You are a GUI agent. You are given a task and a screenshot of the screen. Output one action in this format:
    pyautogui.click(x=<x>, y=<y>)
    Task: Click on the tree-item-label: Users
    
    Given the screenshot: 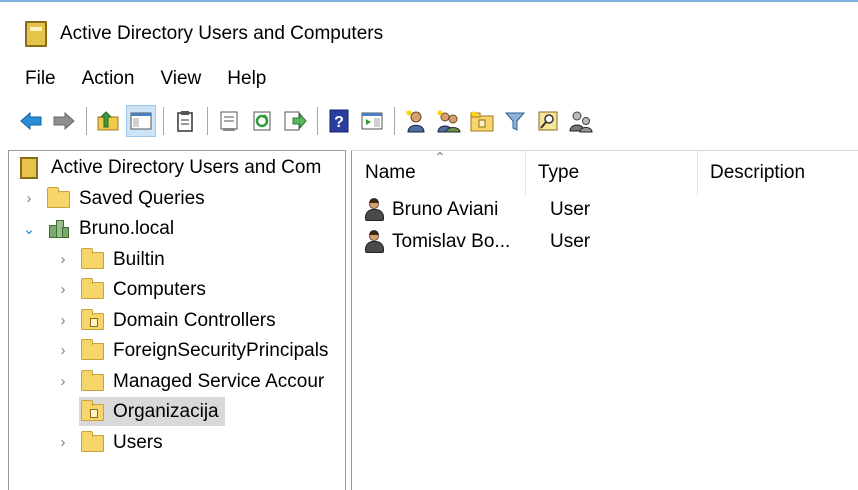 What is the action you would take?
    pyautogui.click(x=138, y=442)
    